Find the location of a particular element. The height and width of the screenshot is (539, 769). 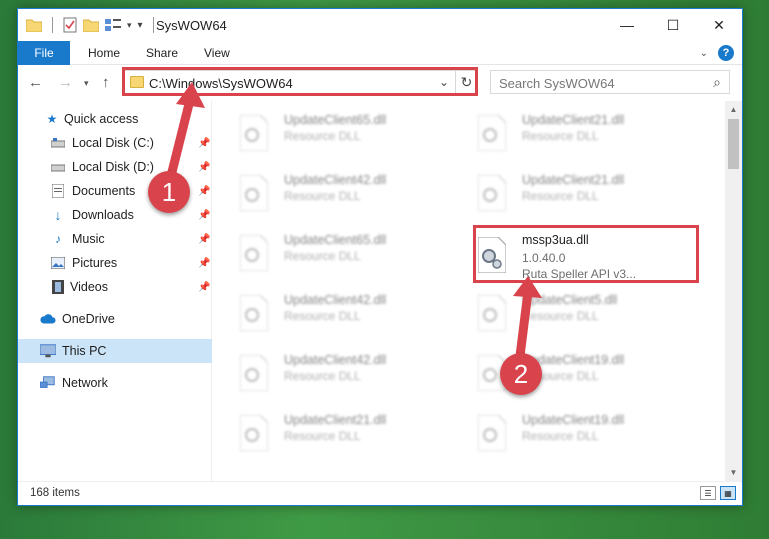

maximize-button: ☐ is located at coordinates (673, 25).